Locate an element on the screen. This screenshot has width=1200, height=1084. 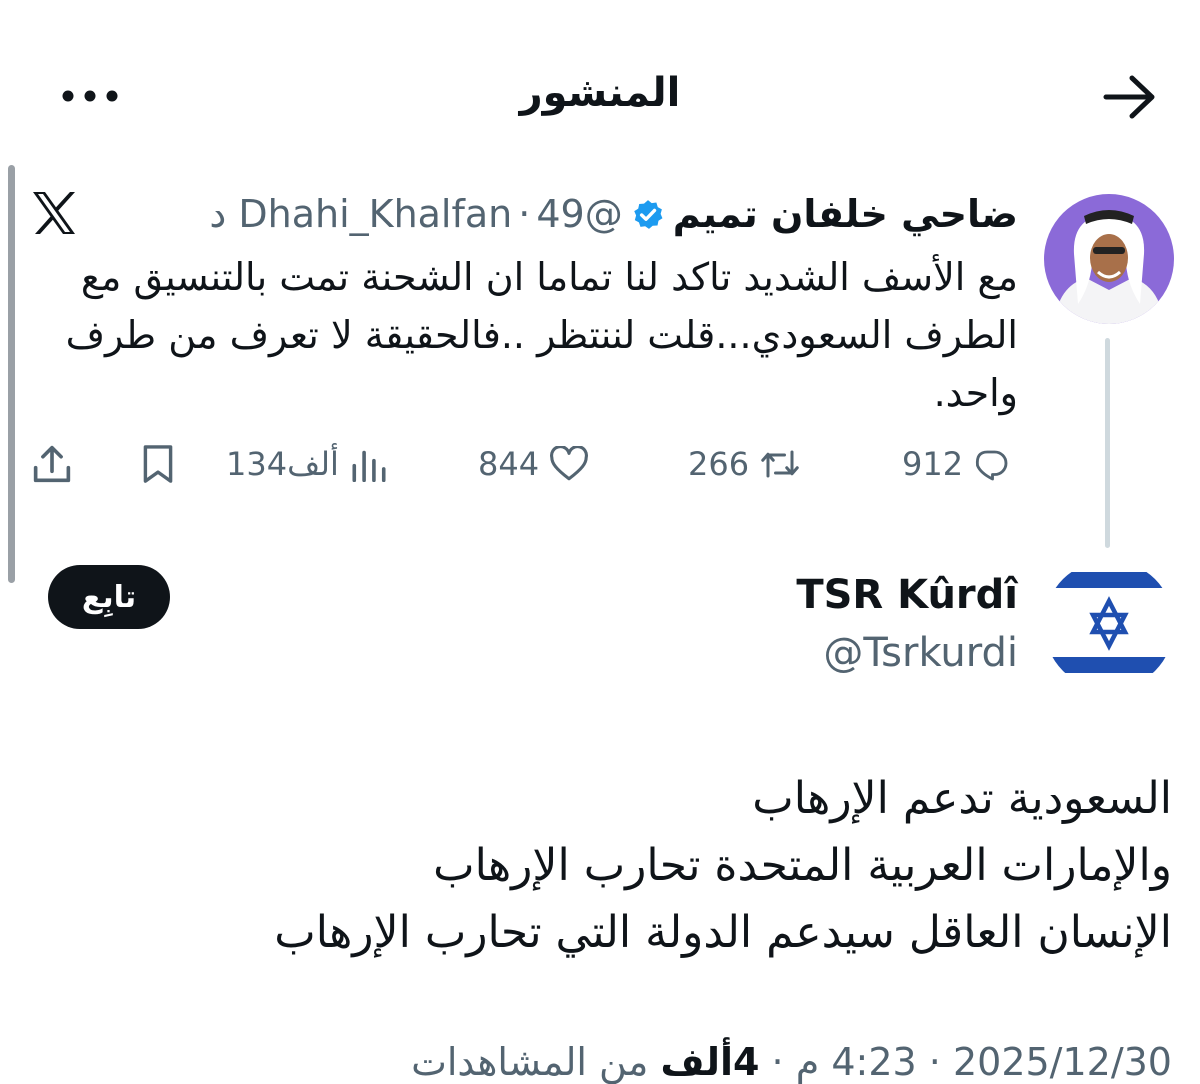
x-logo is located at coordinates (54, 213).